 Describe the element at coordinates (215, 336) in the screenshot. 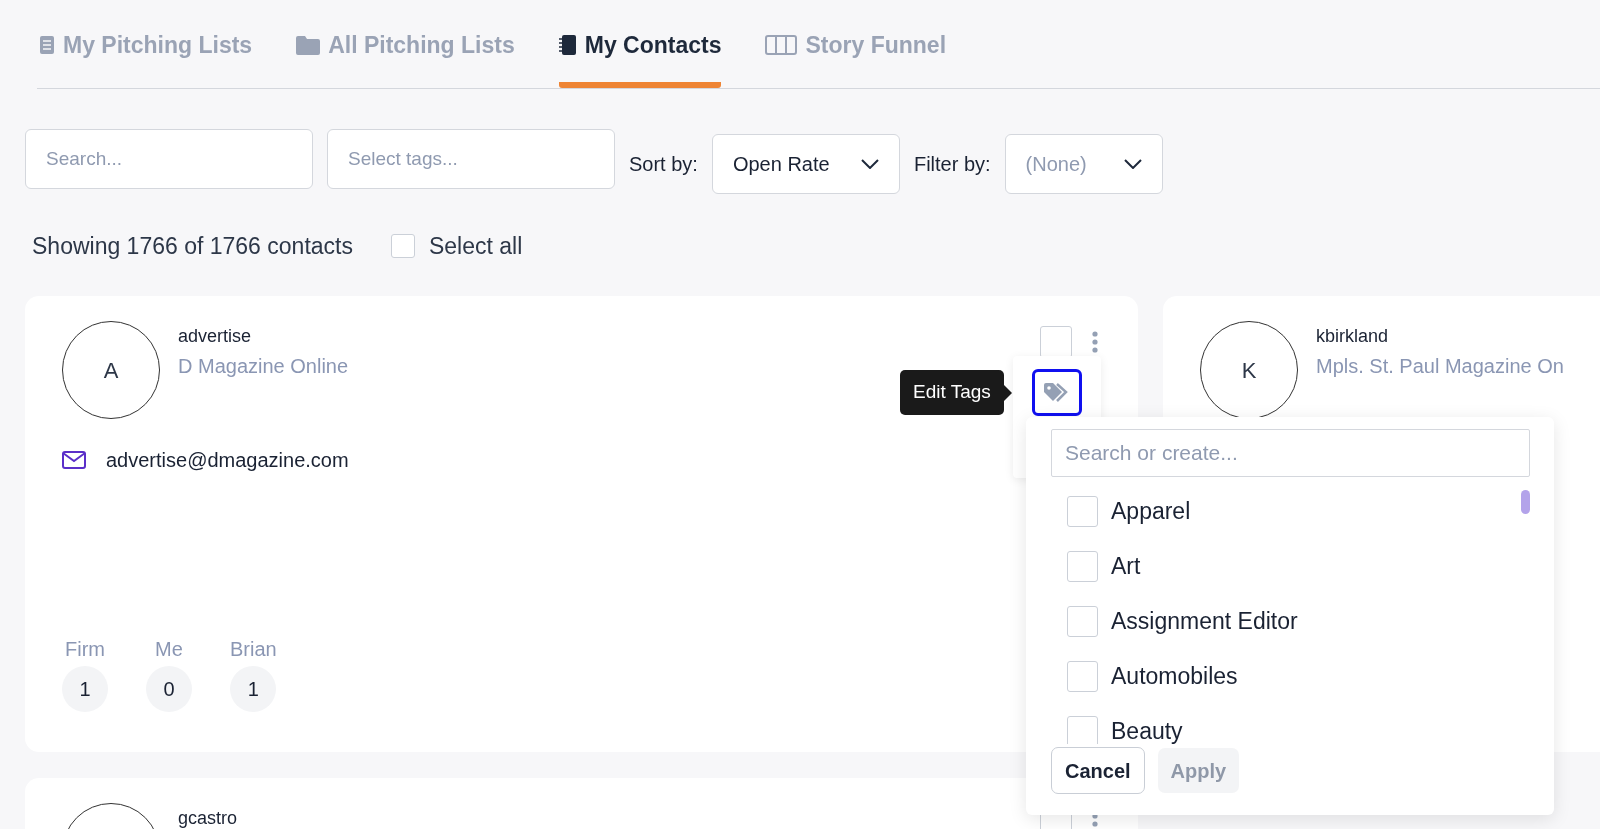

I see `contact-username: advertise` at that location.